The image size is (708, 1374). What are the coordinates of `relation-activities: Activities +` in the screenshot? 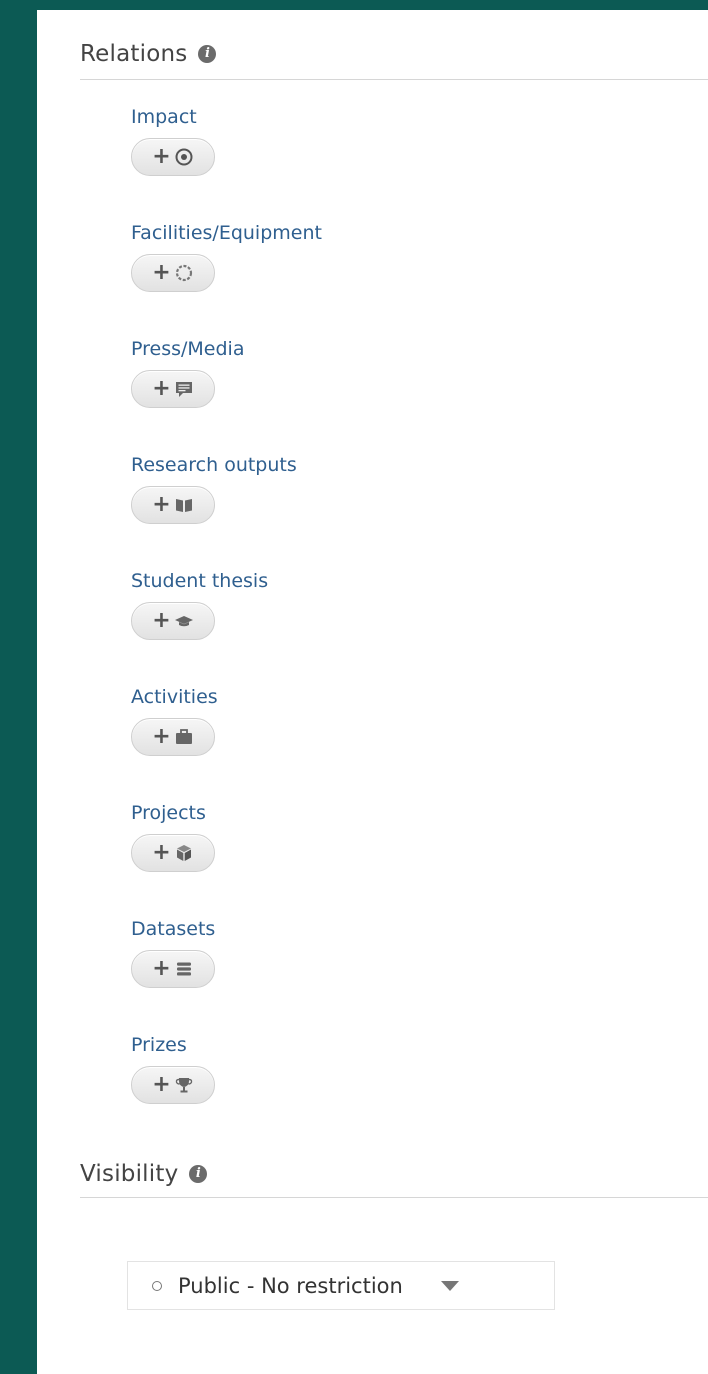 It's located at (174, 720).